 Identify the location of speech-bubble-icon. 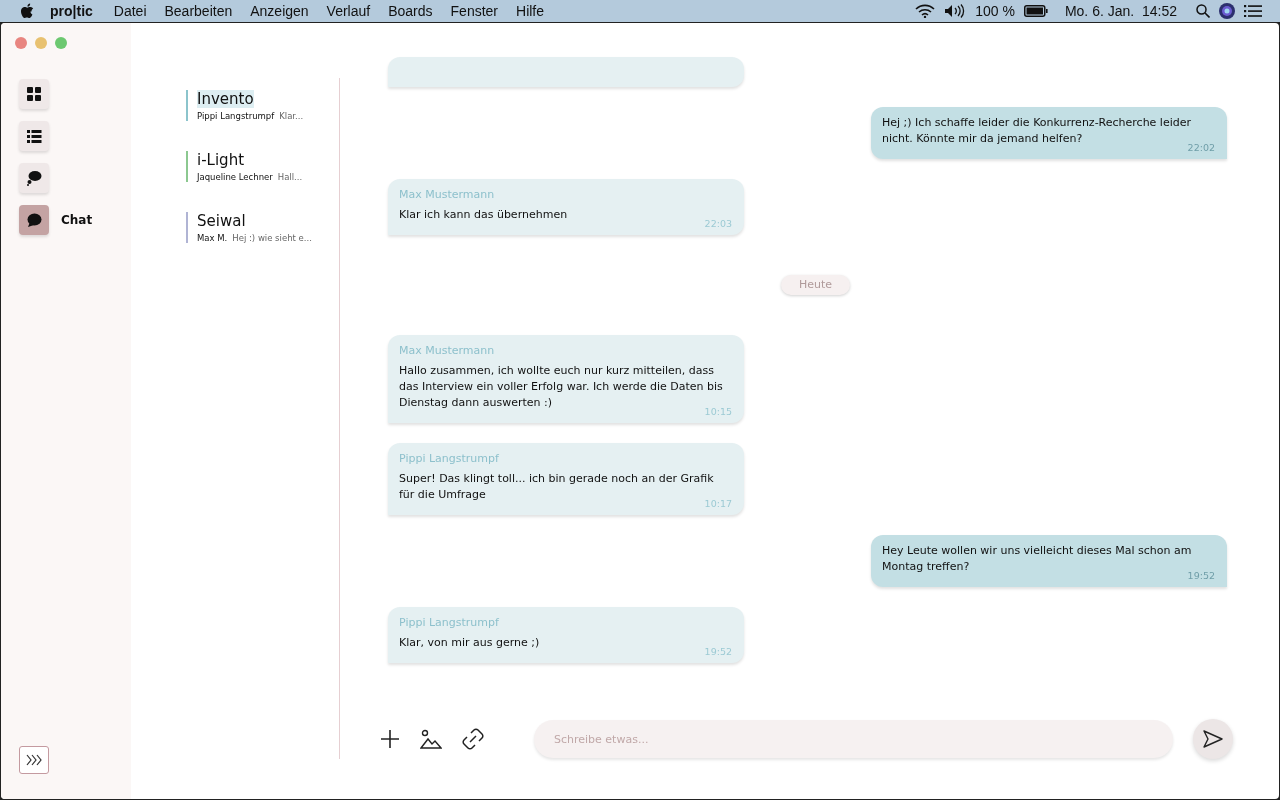
(34, 220).